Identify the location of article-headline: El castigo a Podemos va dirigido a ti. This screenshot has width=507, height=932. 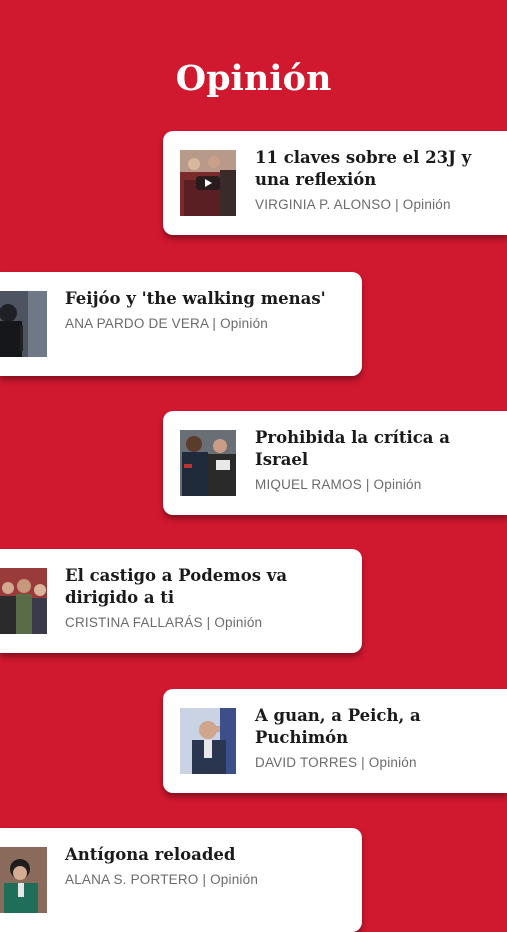
(208, 587).